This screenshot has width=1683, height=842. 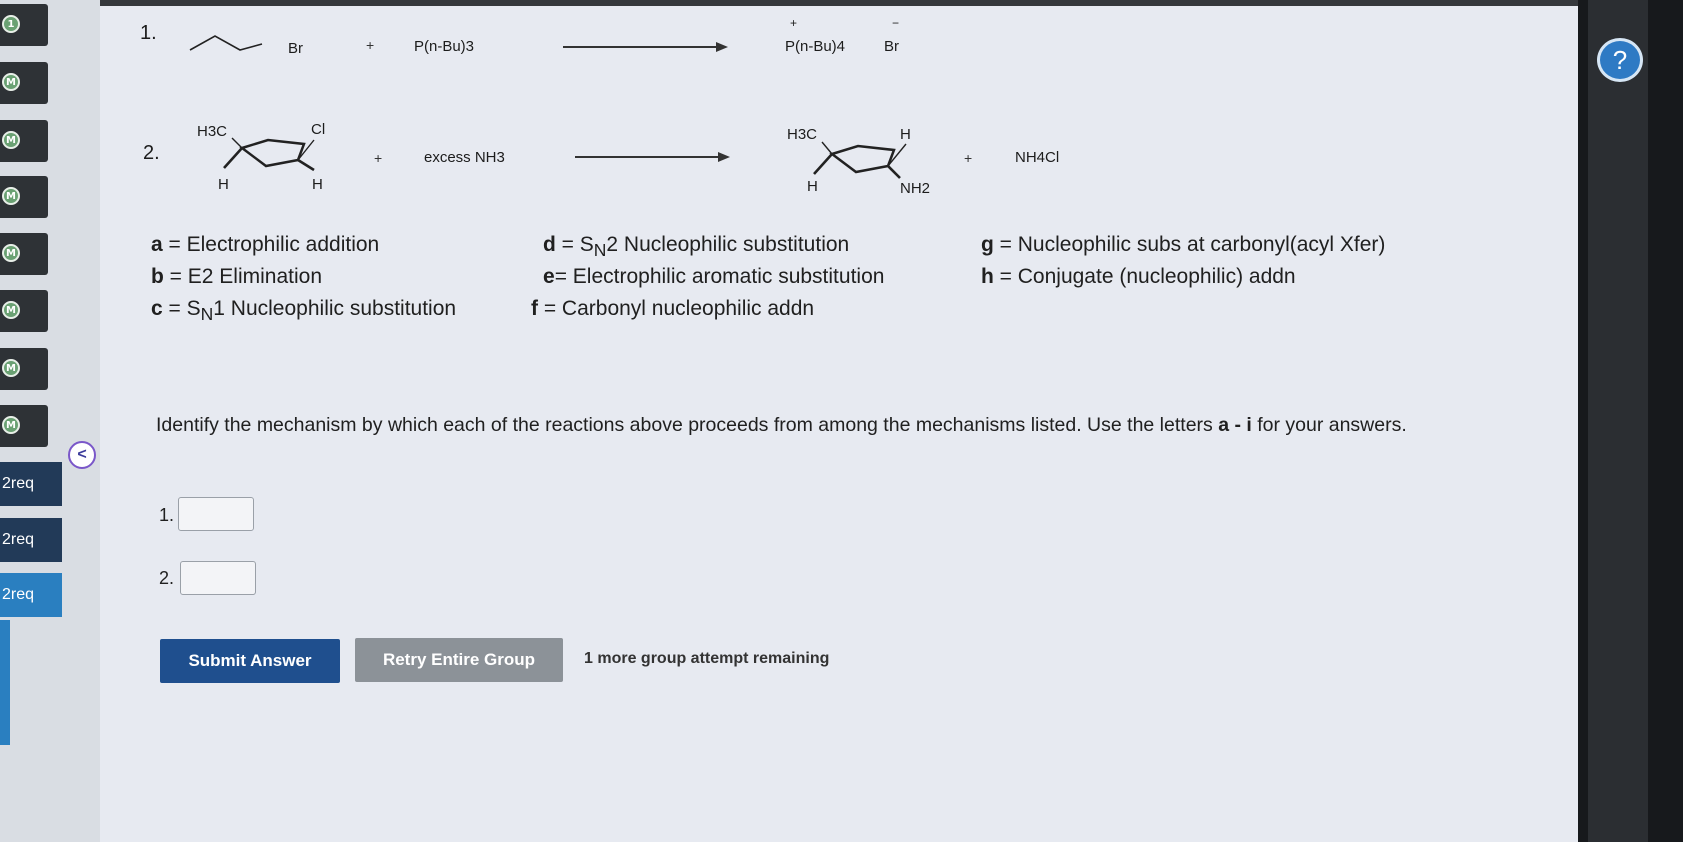 What do you see at coordinates (378, 158) in the screenshot?
I see `reaction-2-plus: +` at bounding box center [378, 158].